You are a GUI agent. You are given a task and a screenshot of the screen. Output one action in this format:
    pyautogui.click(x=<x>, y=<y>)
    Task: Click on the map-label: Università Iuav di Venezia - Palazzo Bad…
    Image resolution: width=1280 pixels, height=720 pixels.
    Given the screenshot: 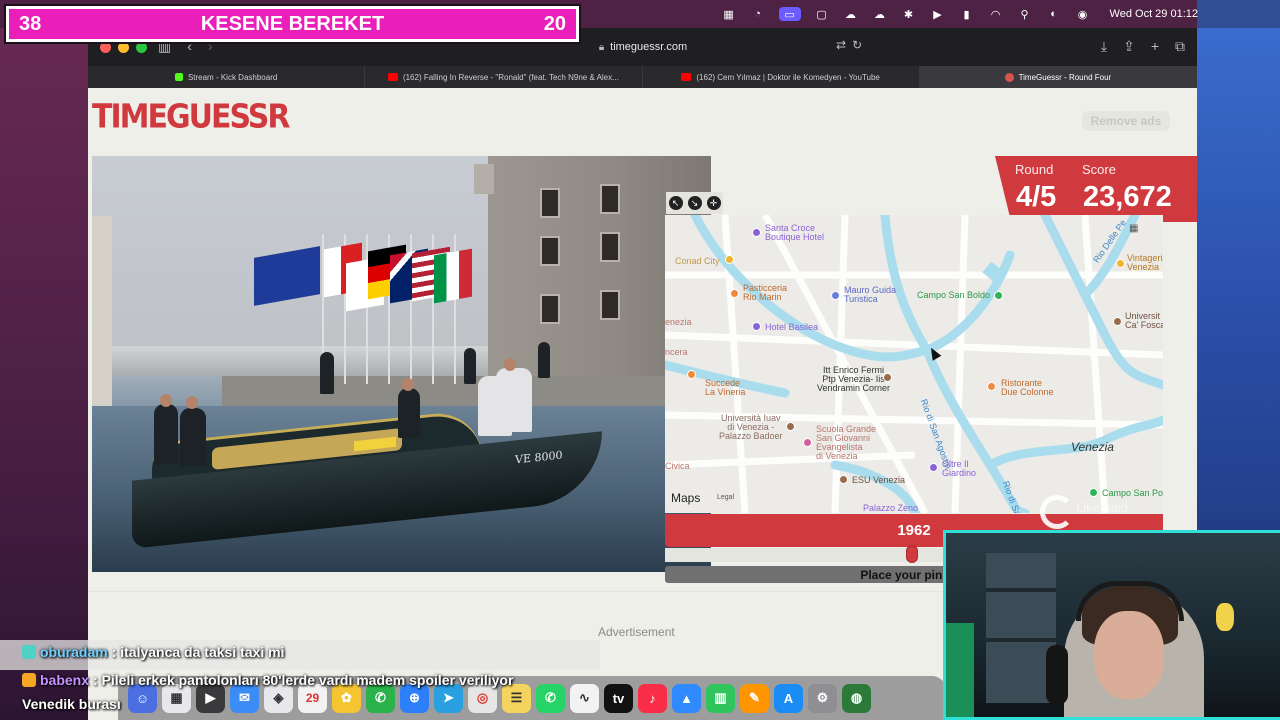 What is the action you would take?
    pyautogui.click(x=751, y=427)
    